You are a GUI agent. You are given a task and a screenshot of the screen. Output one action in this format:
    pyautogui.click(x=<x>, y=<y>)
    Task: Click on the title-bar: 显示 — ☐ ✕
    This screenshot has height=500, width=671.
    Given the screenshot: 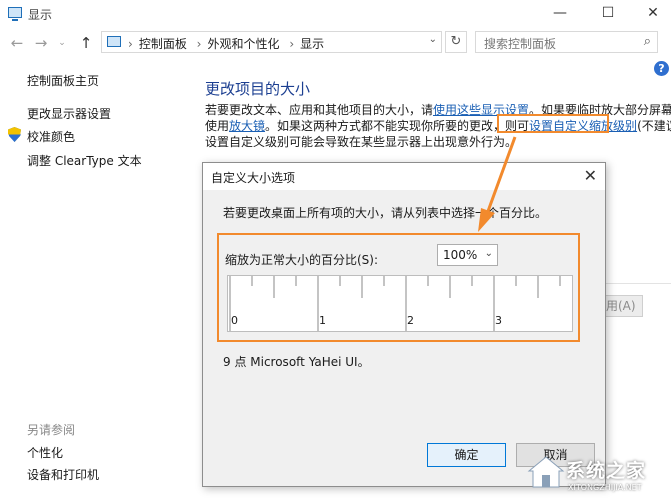 What is the action you would take?
    pyautogui.click(x=335, y=14)
    